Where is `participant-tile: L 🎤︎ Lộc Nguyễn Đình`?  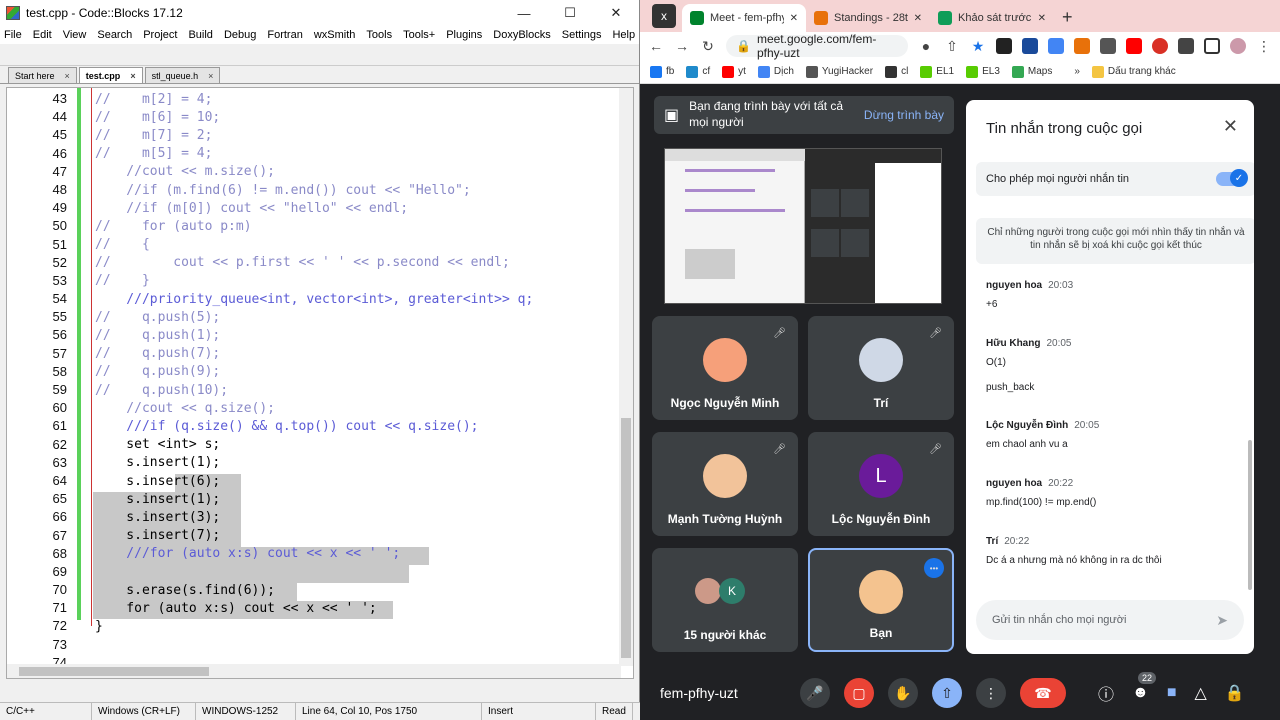
participant-tile: L 🎤︎ Lộc Nguyễn Đình is located at coordinates (881, 484).